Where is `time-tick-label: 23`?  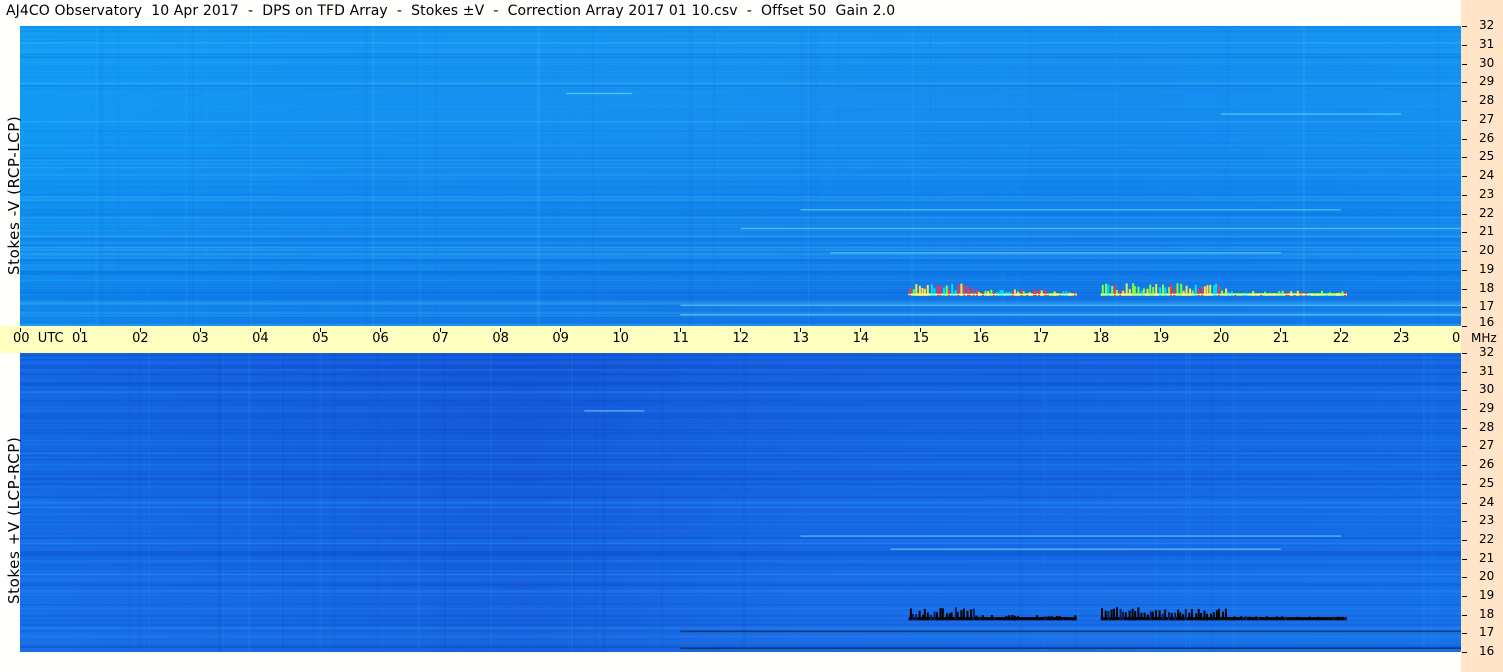
time-tick-label: 23 is located at coordinates (1401, 338).